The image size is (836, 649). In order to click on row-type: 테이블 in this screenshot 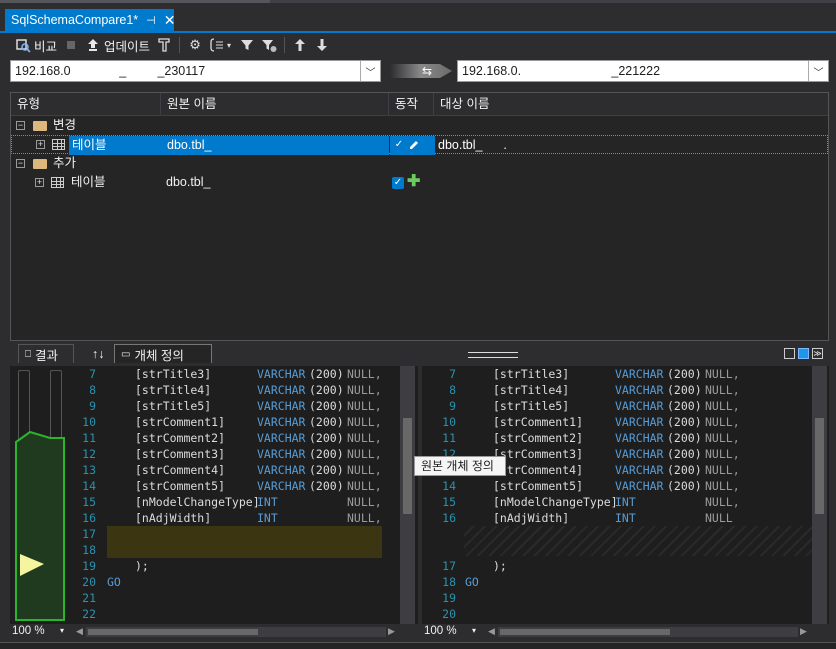, I will do `click(88, 182)`.